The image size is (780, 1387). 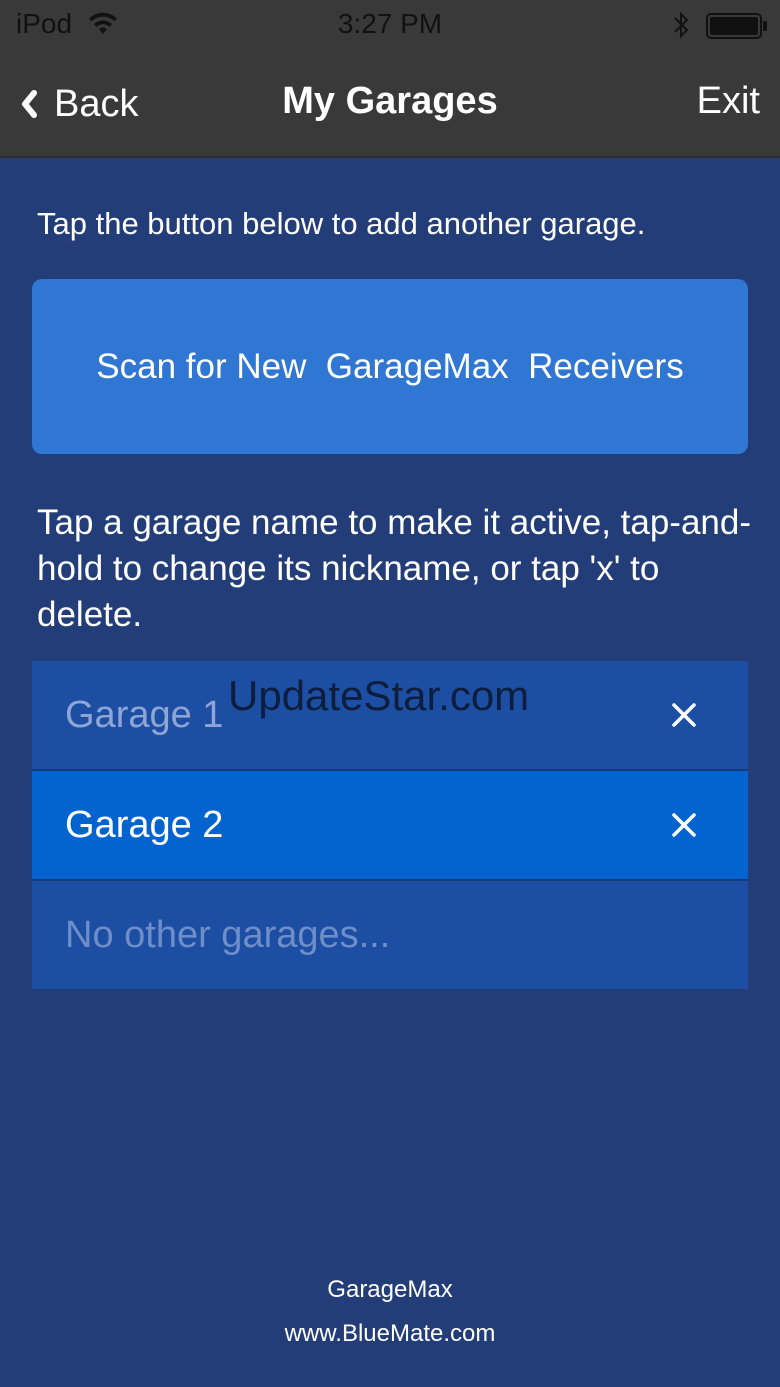 What do you see at coordinates (736, 26) in the screenshot?
I see `battery-icon` at bounding box center [736, 26].